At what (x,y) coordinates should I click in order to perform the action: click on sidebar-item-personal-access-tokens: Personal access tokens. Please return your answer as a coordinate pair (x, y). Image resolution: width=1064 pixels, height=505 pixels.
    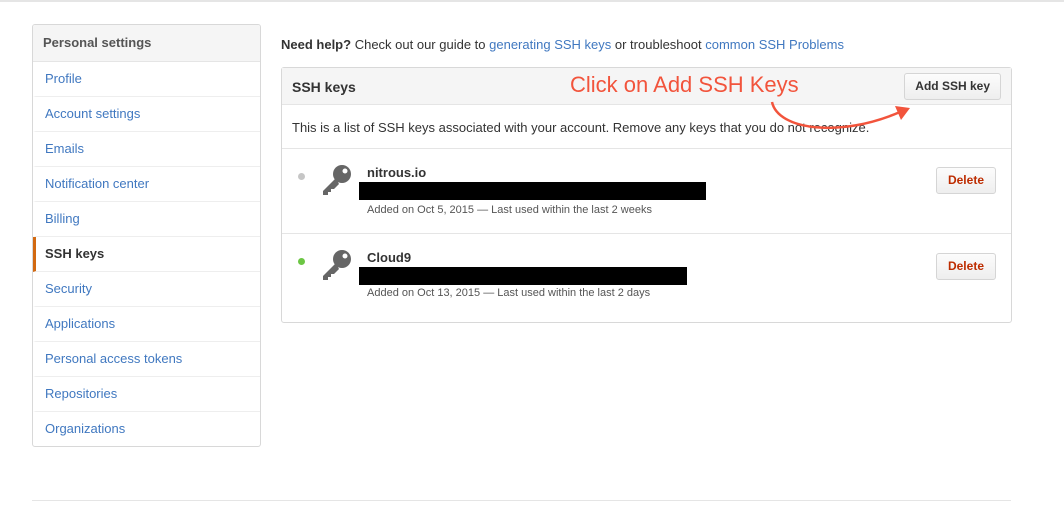
    Looking at the image, I should click on (146, 359).